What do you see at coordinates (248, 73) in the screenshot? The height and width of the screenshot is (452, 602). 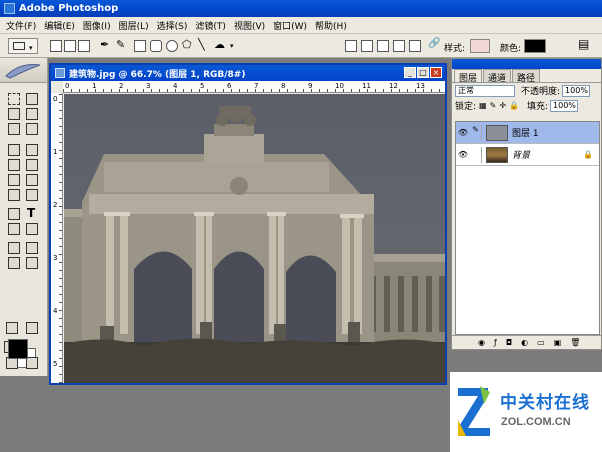 I see `document-titlebar: 建筑物.jpg @ 66.7% (图层 1, RGB/8#)` at bounding box center [248, 73].